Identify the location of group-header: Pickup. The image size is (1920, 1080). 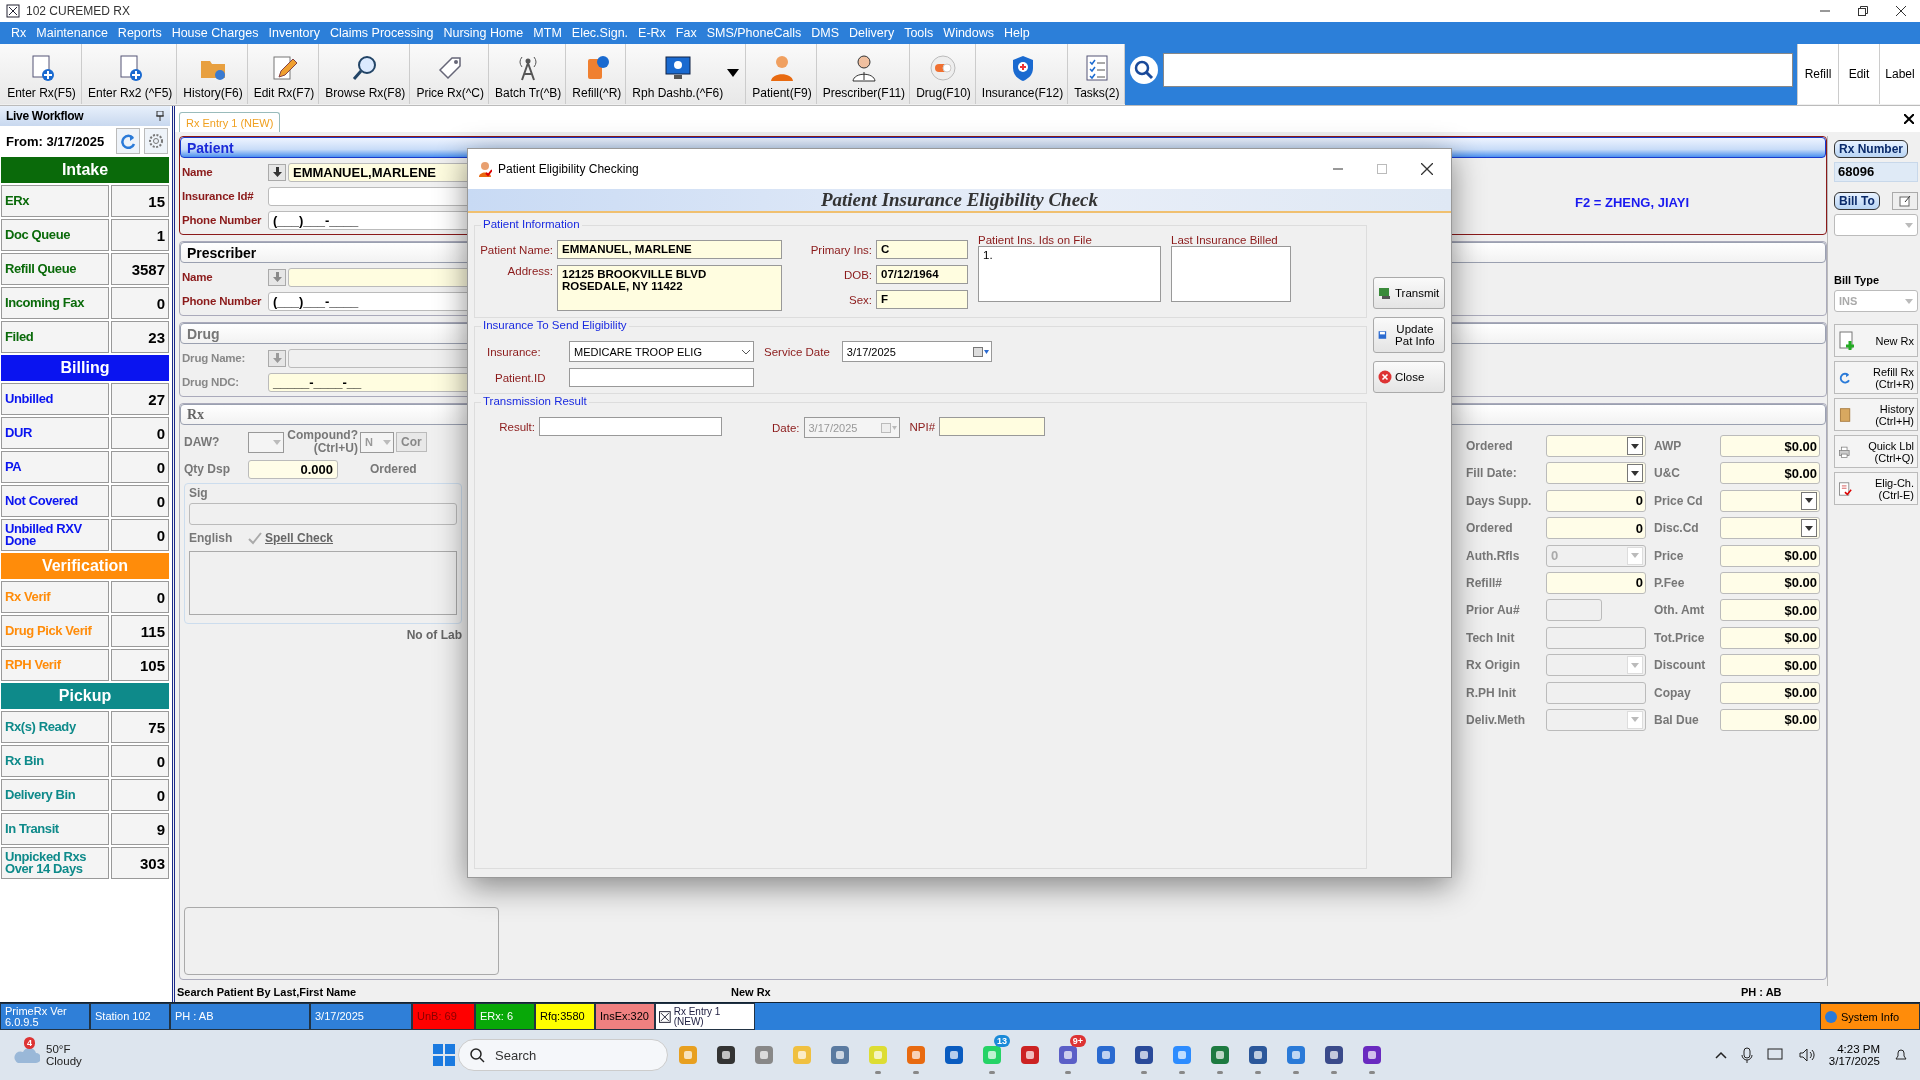
(85, 696).